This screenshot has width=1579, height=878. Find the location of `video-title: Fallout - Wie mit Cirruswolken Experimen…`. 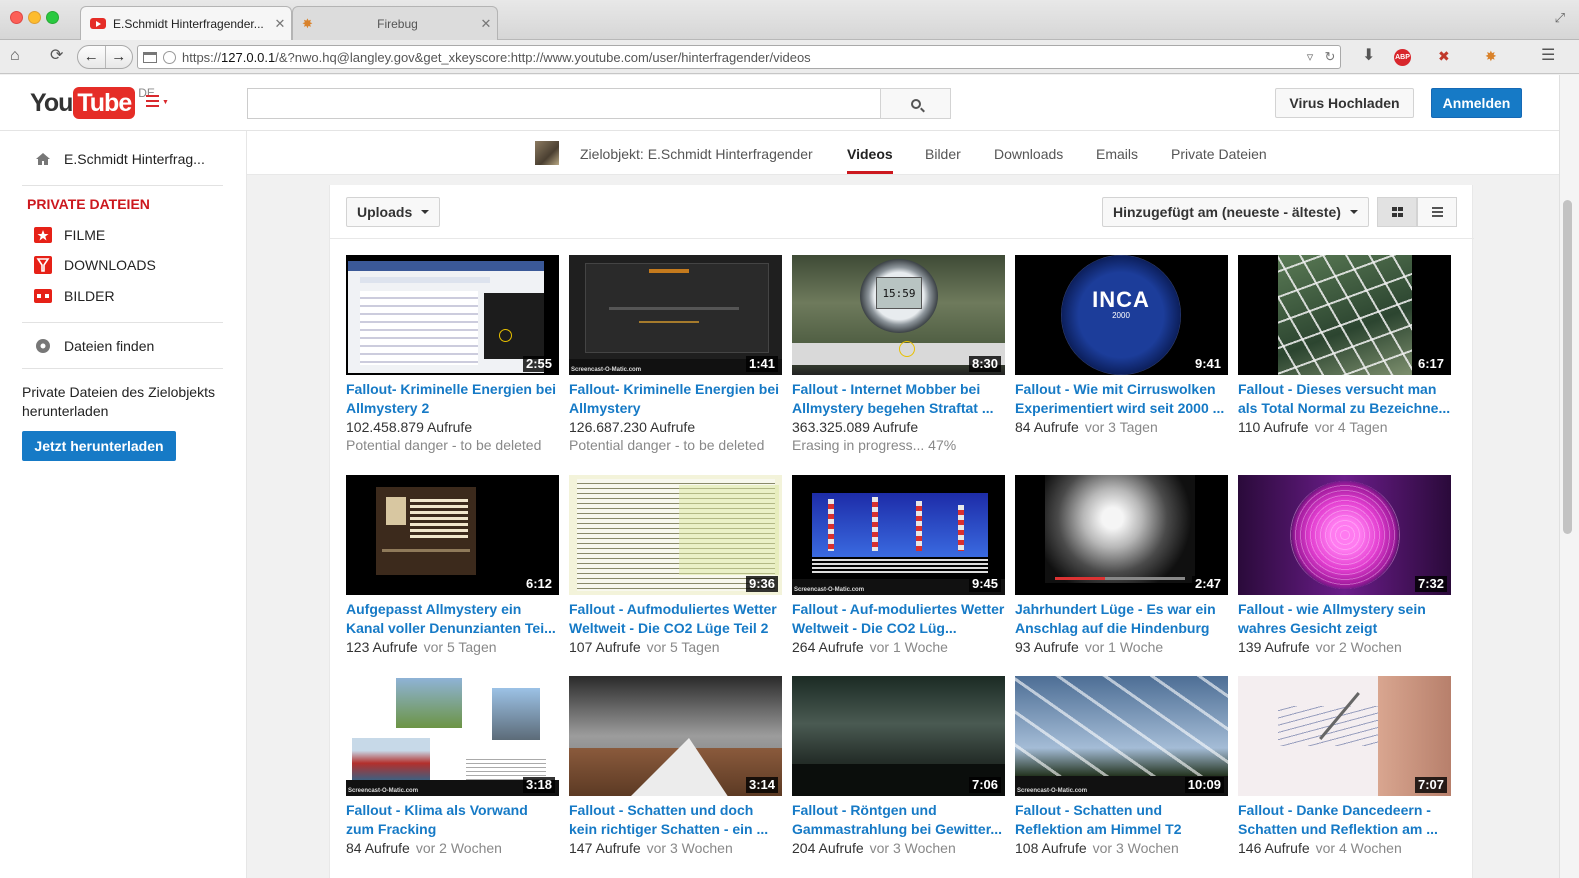

video-title: Fallout - Wie mit Cirruswolken Experimen… is located at coordinates (1121, 399).